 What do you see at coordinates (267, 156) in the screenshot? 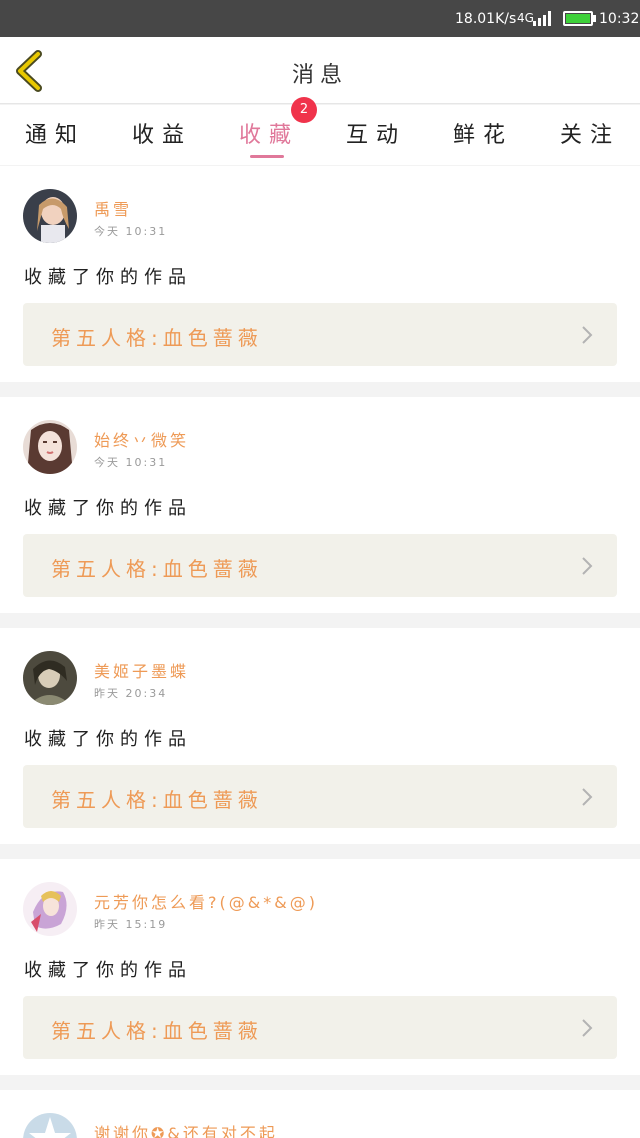
I see `active-tab-indicator` at bounding box center [267, 156].